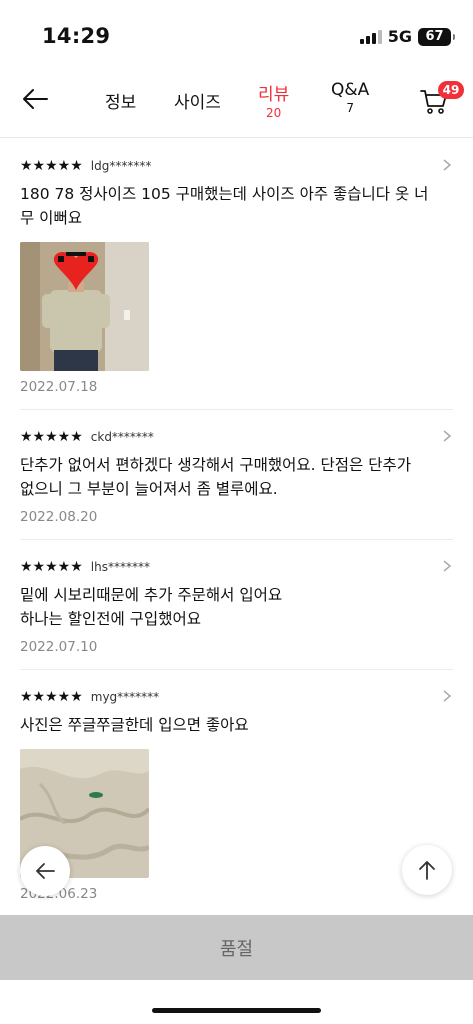 This screenshot has height=1024, width=473. Describe the element at coordinates (125, 697) in the screenshot. I see `review-username: myg*******` at that location.